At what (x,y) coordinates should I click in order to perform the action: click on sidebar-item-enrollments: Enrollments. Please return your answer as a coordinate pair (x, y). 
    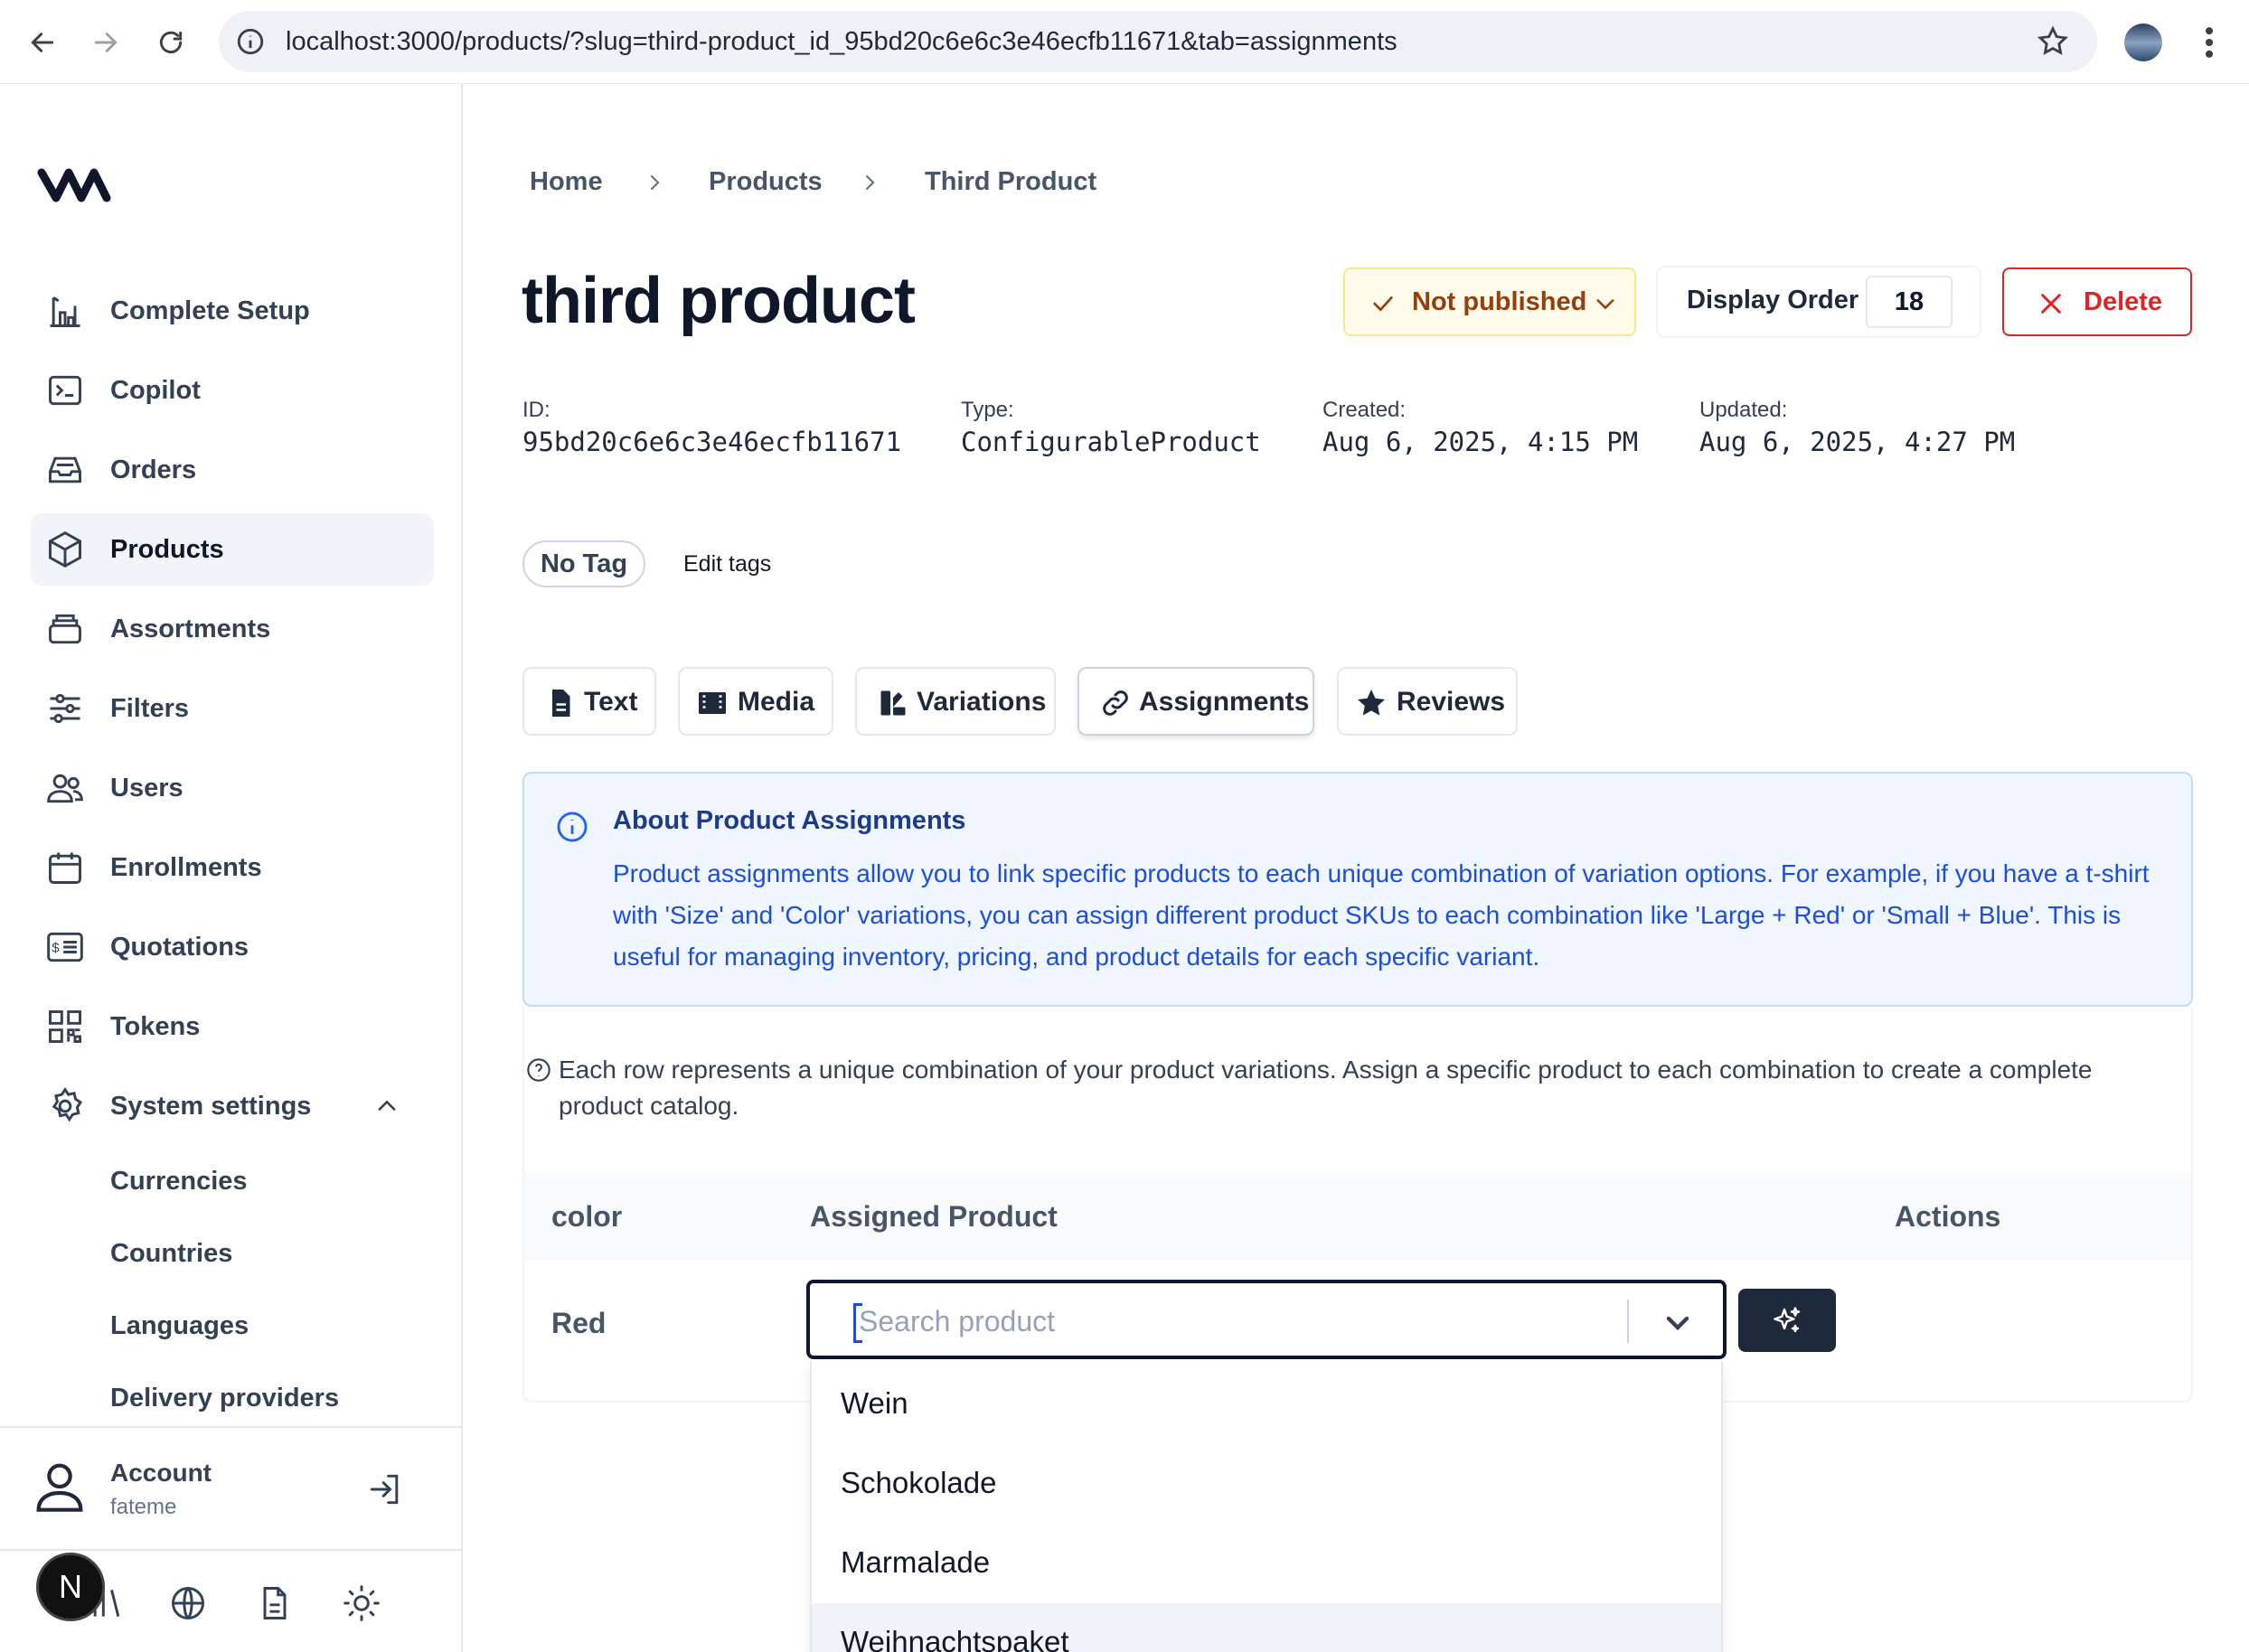
    Looking at the image, I should click on (232, 867).